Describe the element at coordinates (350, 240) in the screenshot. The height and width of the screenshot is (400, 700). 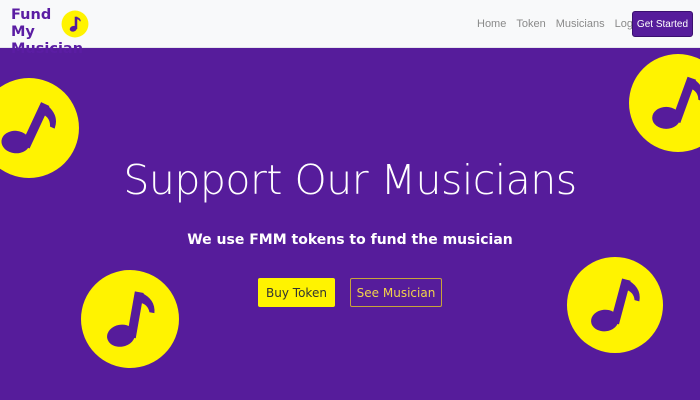
I see `hero-subtitle: We use FMM tokens to fund the musician` at that location.